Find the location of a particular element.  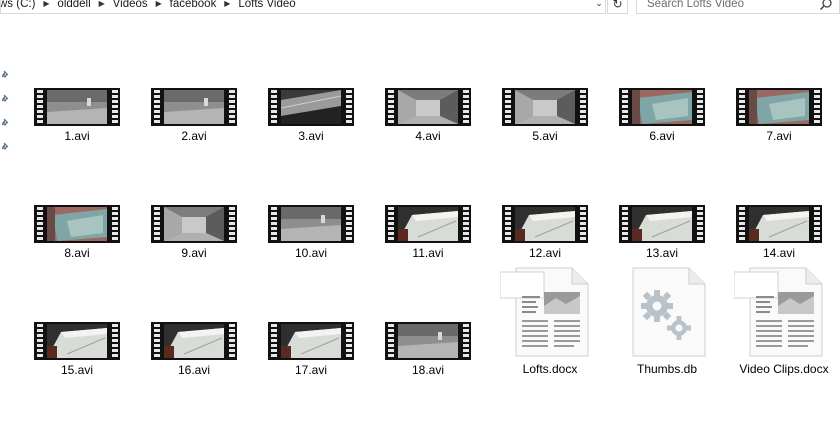

breadcrumb-drive: ws (C:) is located at coordinates (18, 6).